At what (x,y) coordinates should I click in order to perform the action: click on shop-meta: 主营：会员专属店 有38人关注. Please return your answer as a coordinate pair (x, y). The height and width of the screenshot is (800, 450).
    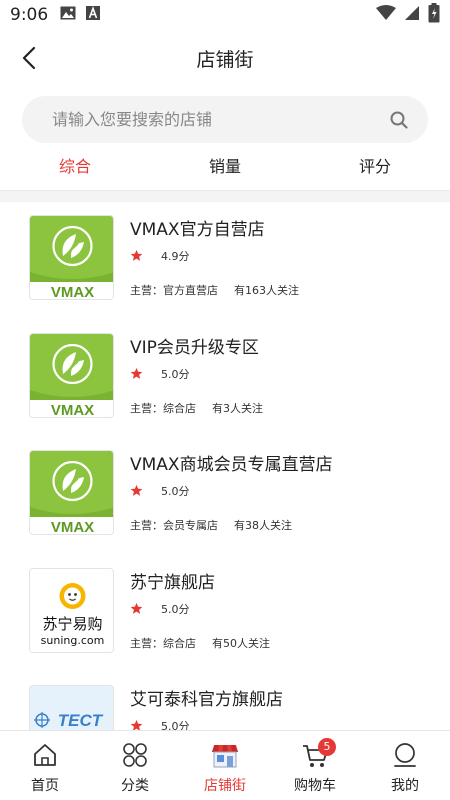
    Looking at the image, I should click on (211, 525).